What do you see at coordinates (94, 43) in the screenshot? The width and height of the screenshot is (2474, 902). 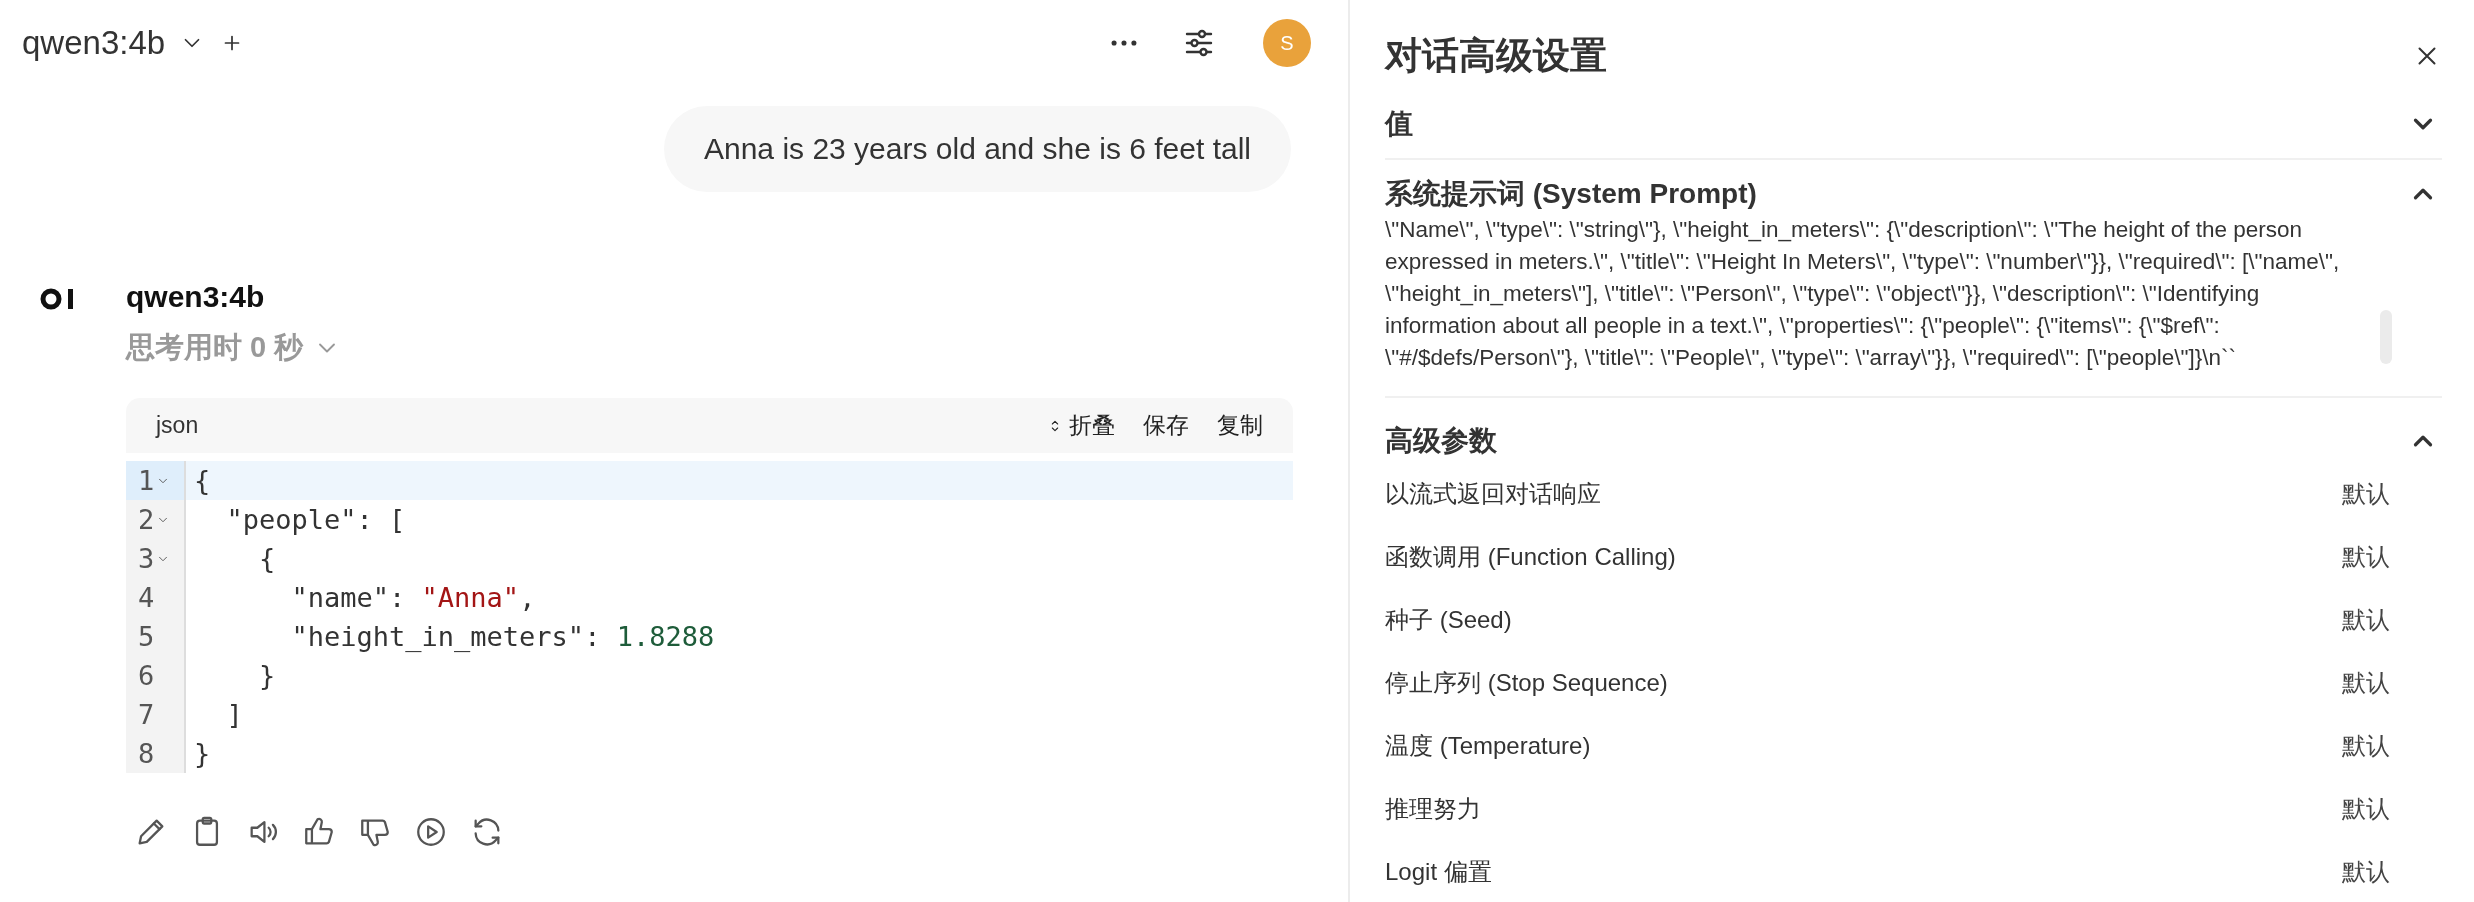 I see `model-selector: qwen3:4b` at bounding box center [94, 43].